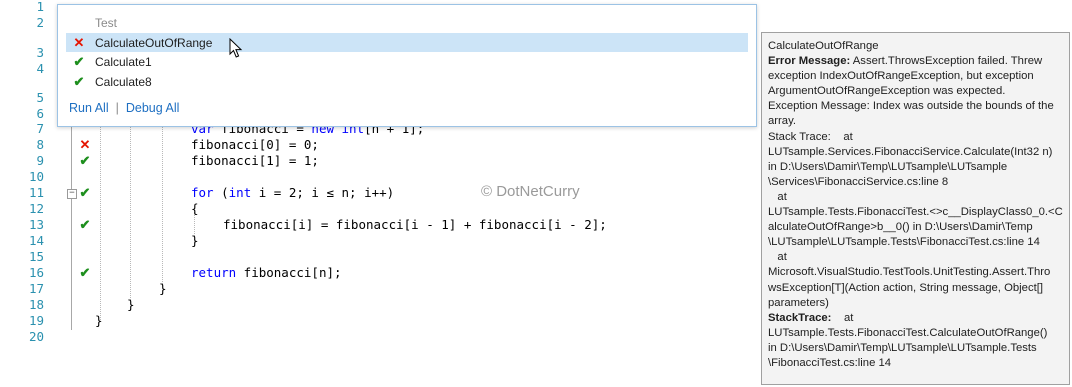  I want to click on line-number: 16, so click(36, 272).